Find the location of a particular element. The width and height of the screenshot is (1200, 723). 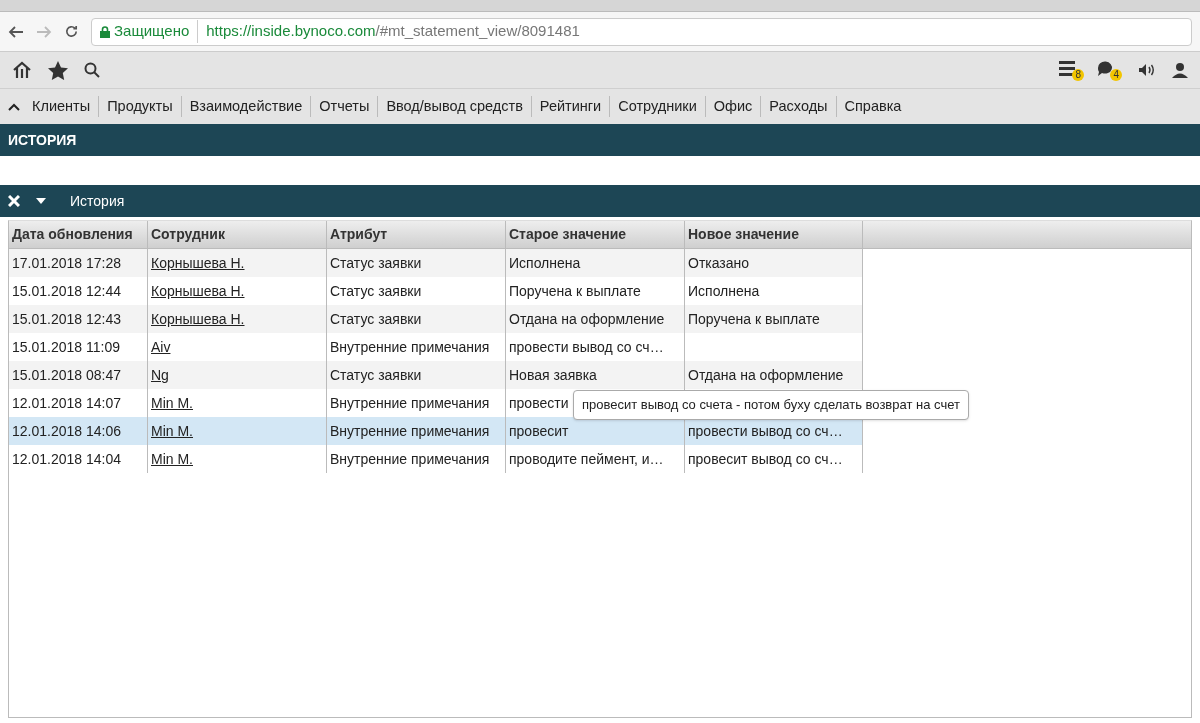

table-cell-text: 12.01.2018 14:04 is located at coordinates (66, 459).